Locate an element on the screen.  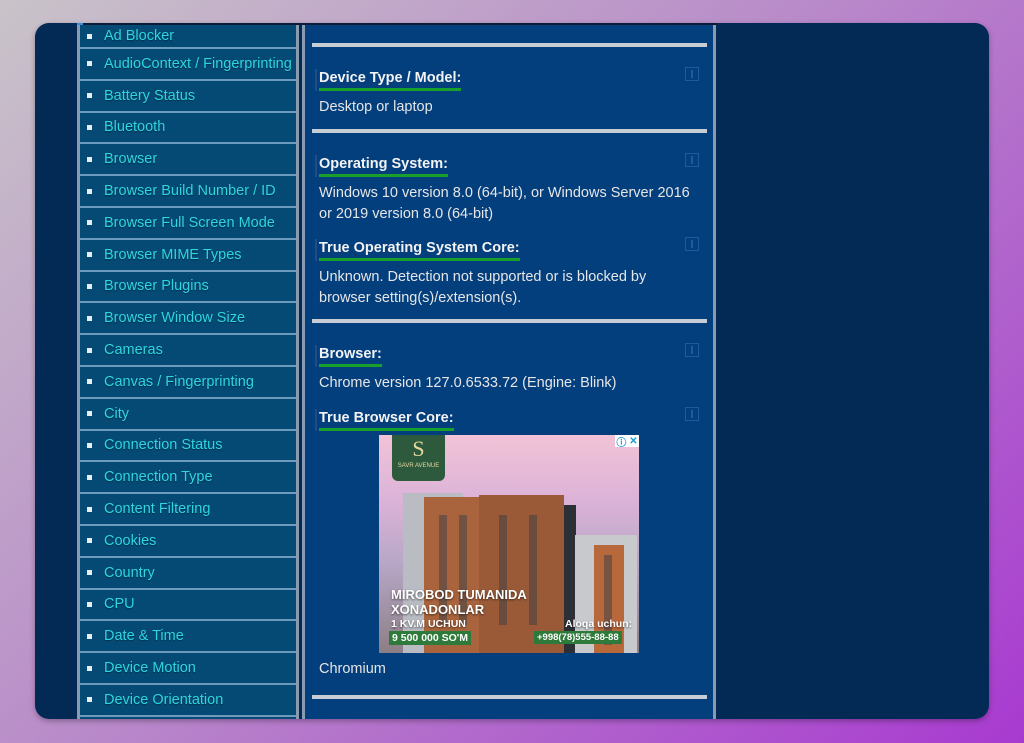
ad-phone: +998(78)555-88-88 is located at coordinates (578, 637).